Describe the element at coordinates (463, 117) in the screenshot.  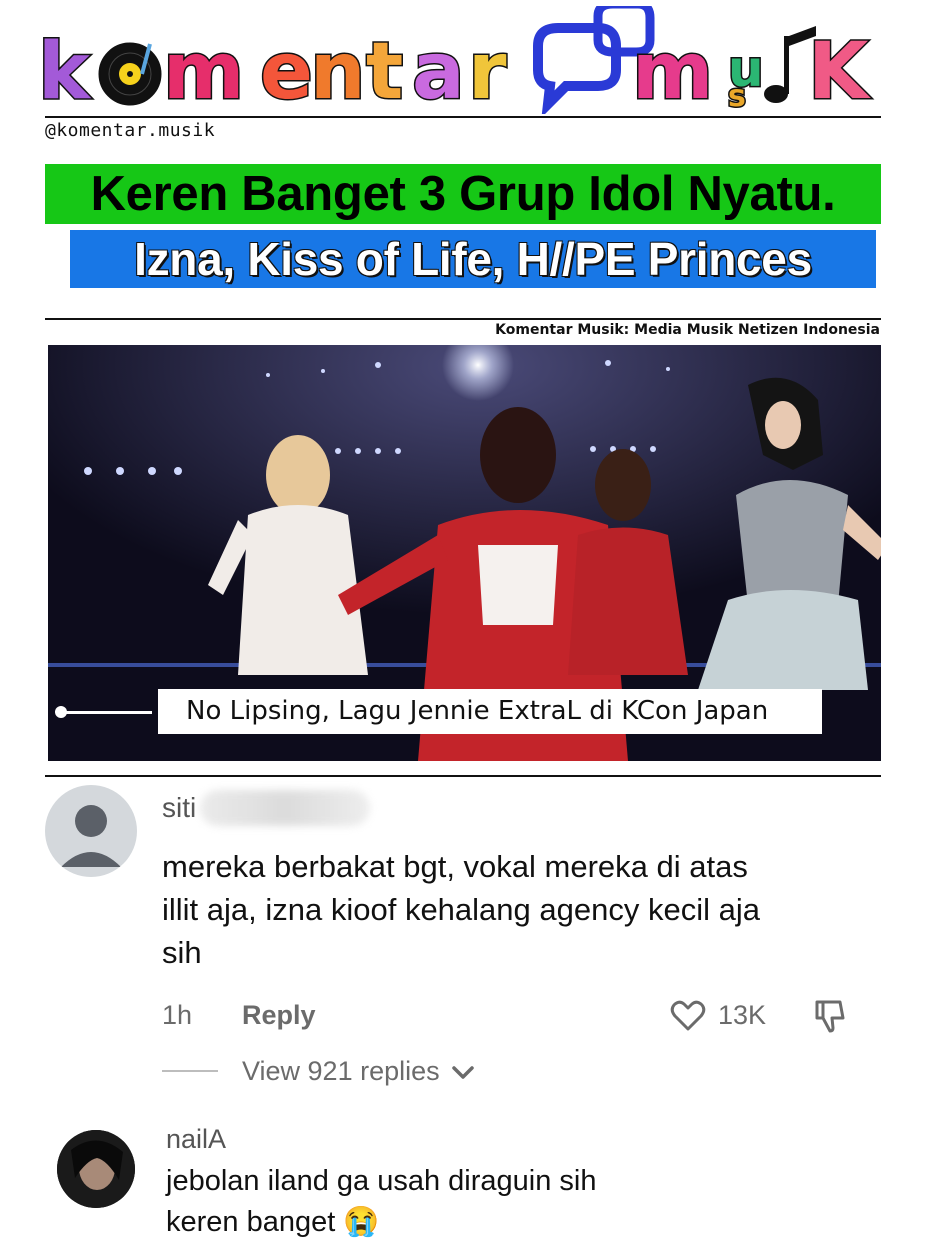
I see `header-rule` at that location.